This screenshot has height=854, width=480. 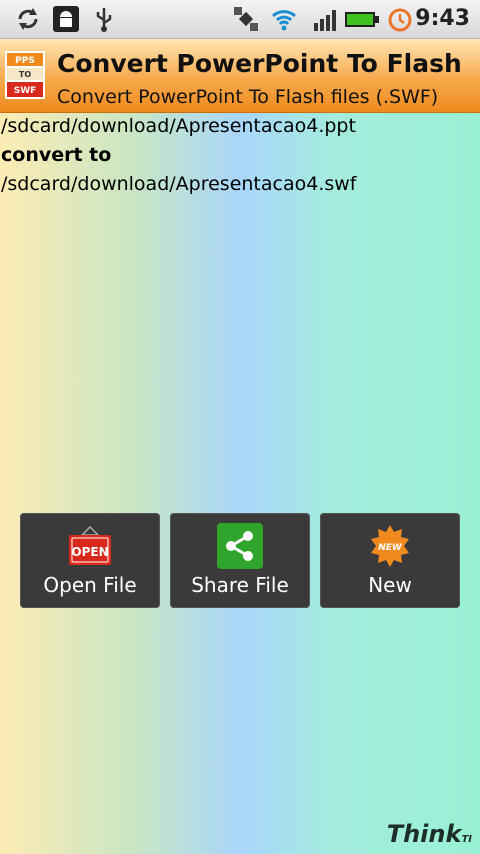 What do you see at coordinates (178, 126) in the screenshot?
I see `source-path: /sdcard/download/Apresentacao4.ppt` at bounding box center [178, 126].